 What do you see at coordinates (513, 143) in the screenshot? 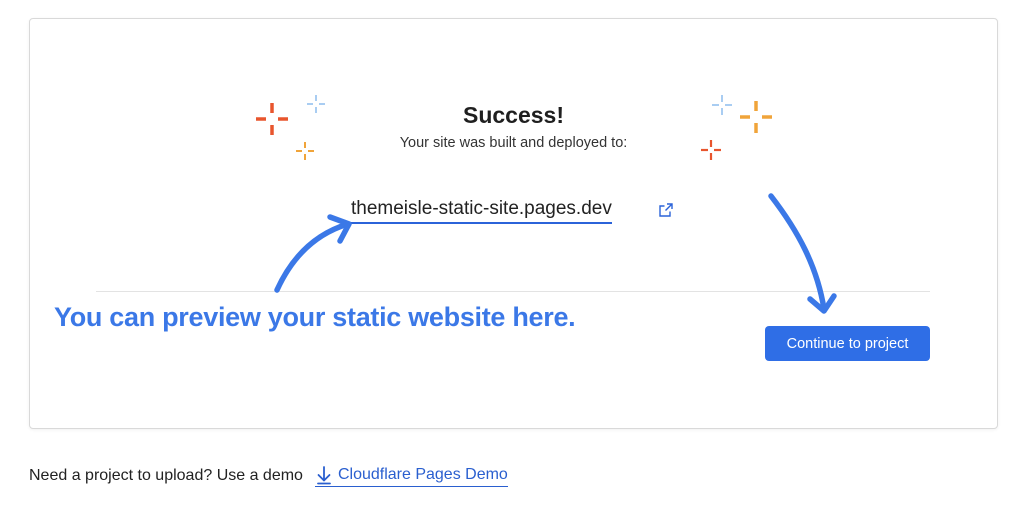
I see `success-subtitle: Your site was built and deployed to:` at bounding box center [513, 143].